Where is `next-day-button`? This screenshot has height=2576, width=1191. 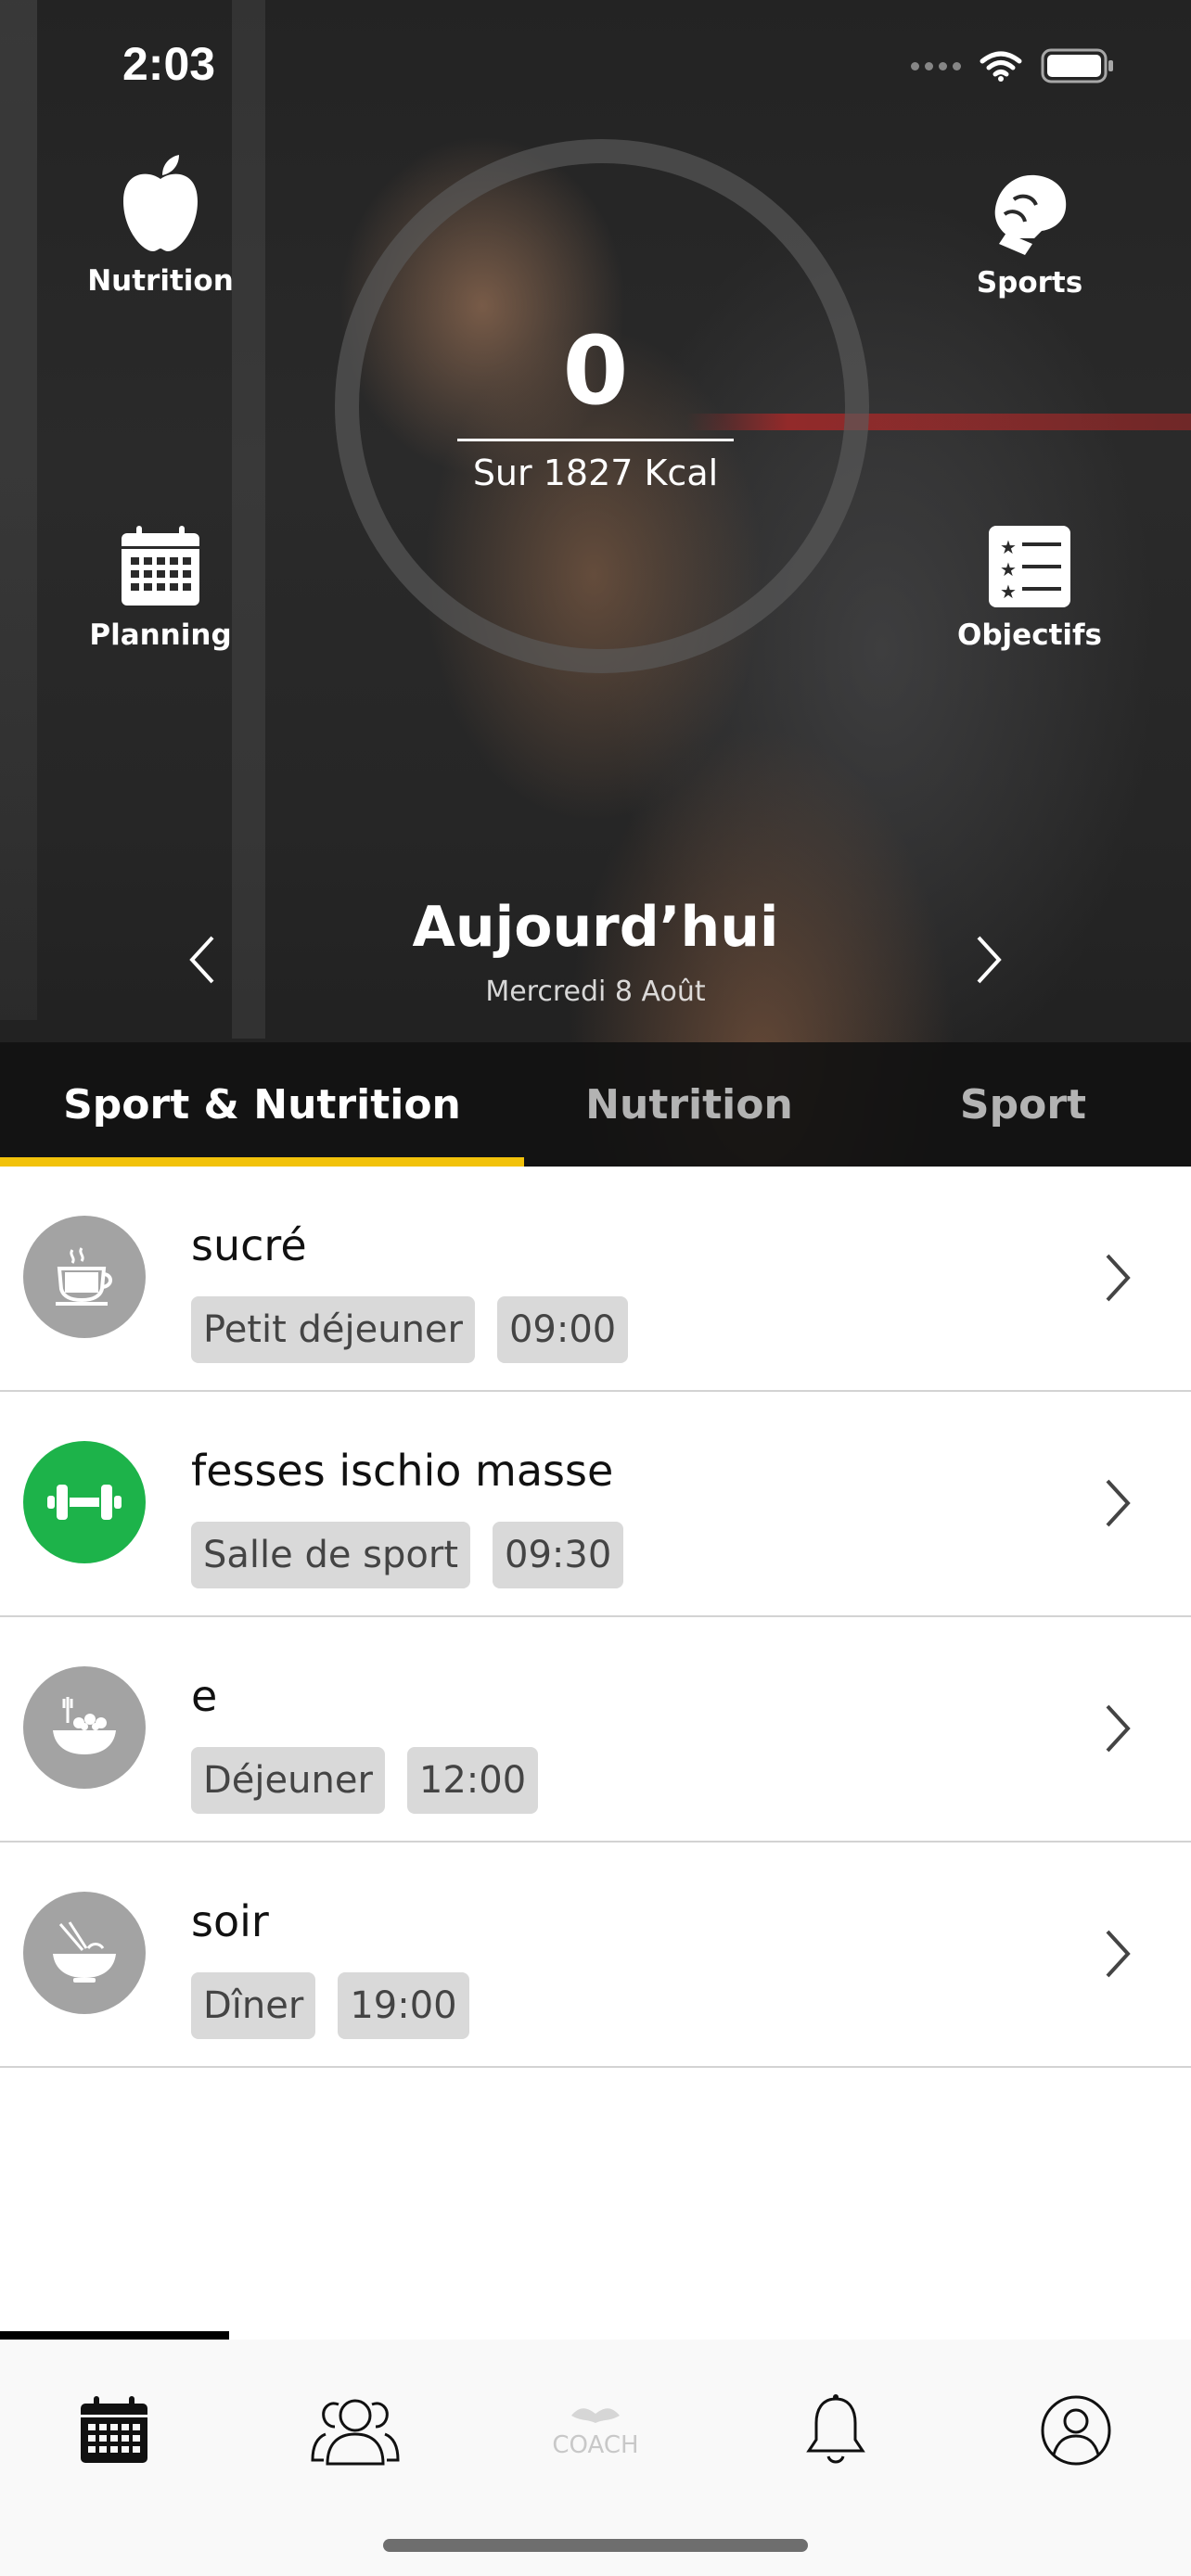 next-day-button is located at coordinates (989, 959).